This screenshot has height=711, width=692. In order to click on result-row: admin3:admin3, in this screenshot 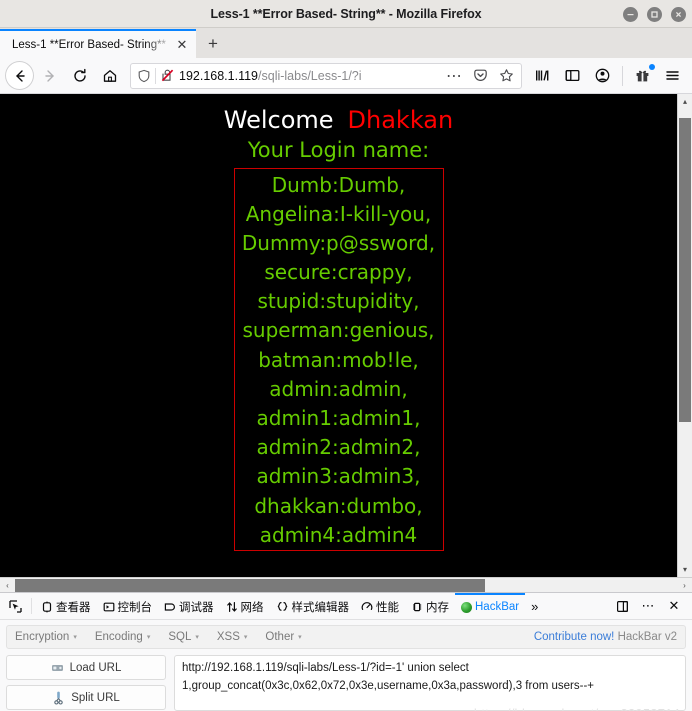, I will do `click(338, 476)`.